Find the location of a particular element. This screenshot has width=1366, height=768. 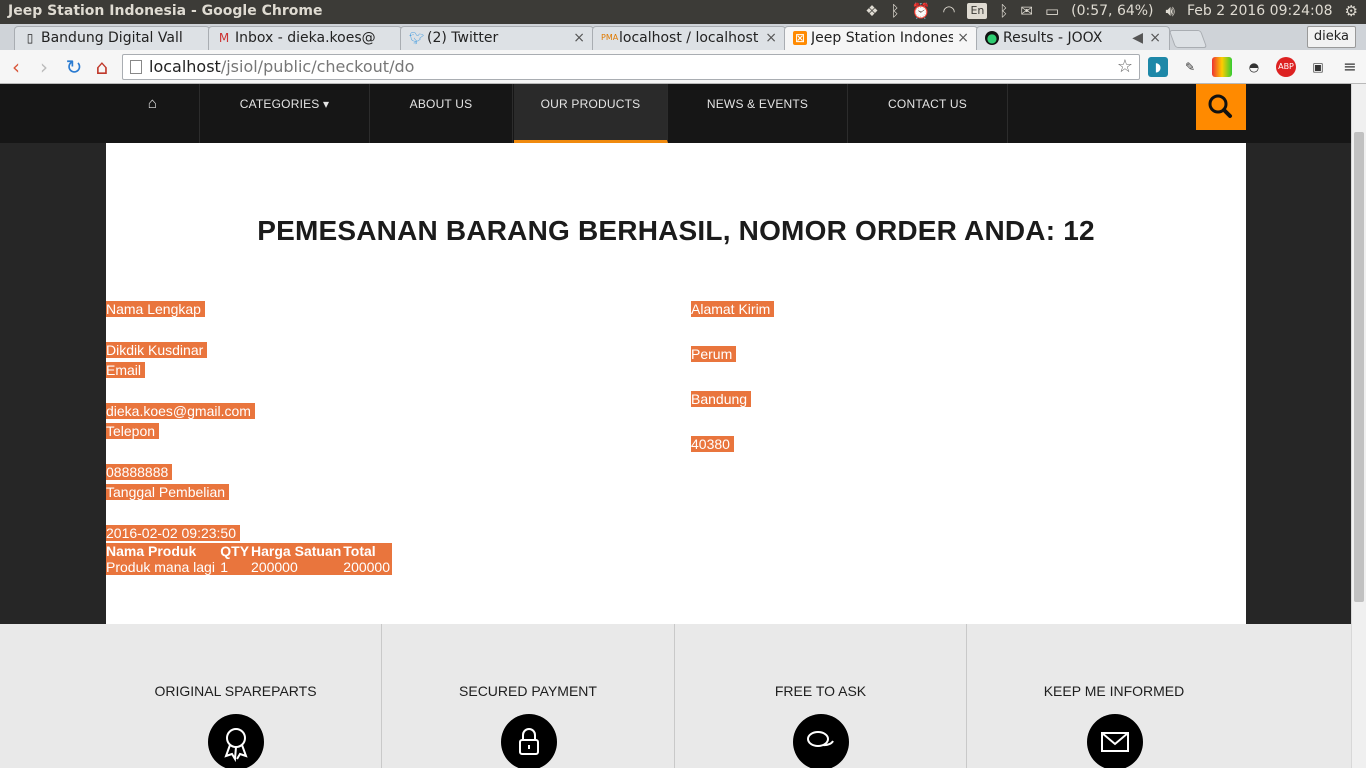

name-label: Nama Lengkap is located at coordinates (155, 309).